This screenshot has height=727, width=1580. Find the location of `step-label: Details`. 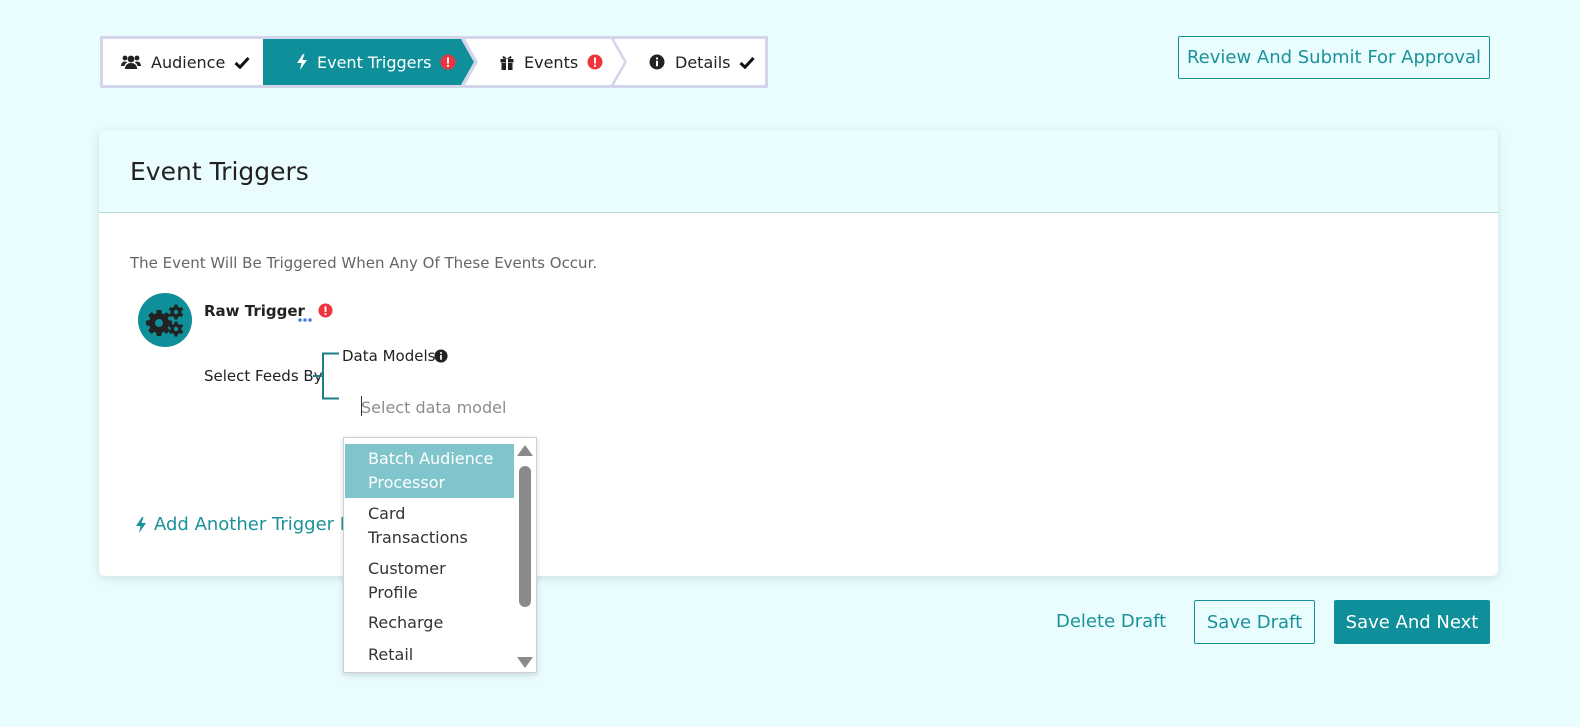

step-label: Details is located at coordinates (703, 62).